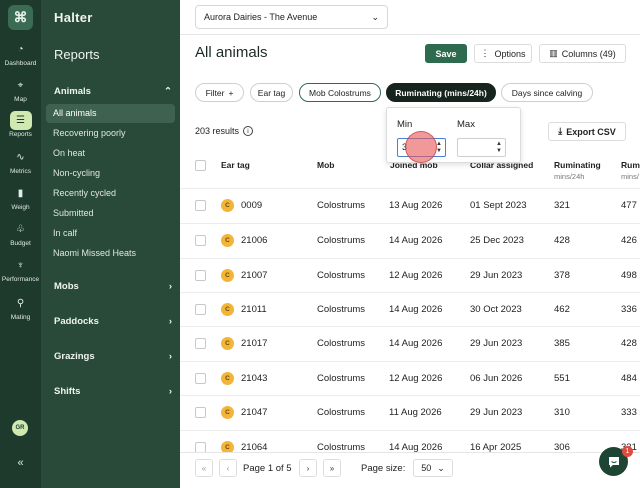 This screenshot has width=640, height=488. I want to click on min-label: Min, so click(405, 124).